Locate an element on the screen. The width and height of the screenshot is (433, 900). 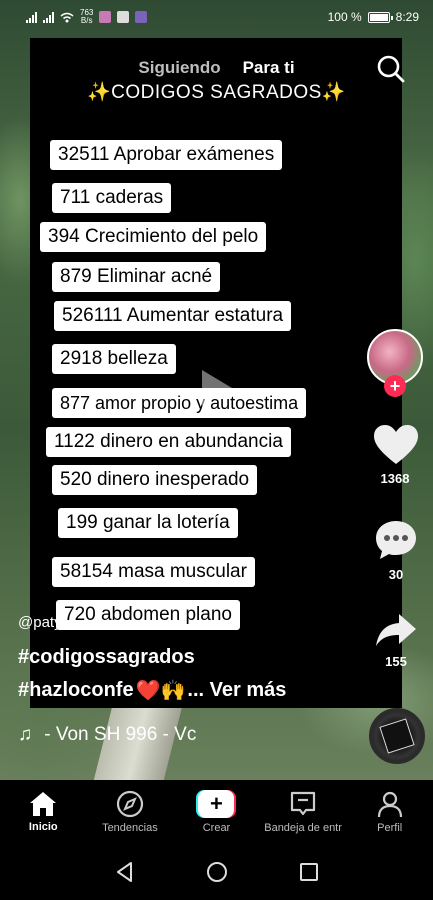
home-button-icon is located at coordinates (217, 872).